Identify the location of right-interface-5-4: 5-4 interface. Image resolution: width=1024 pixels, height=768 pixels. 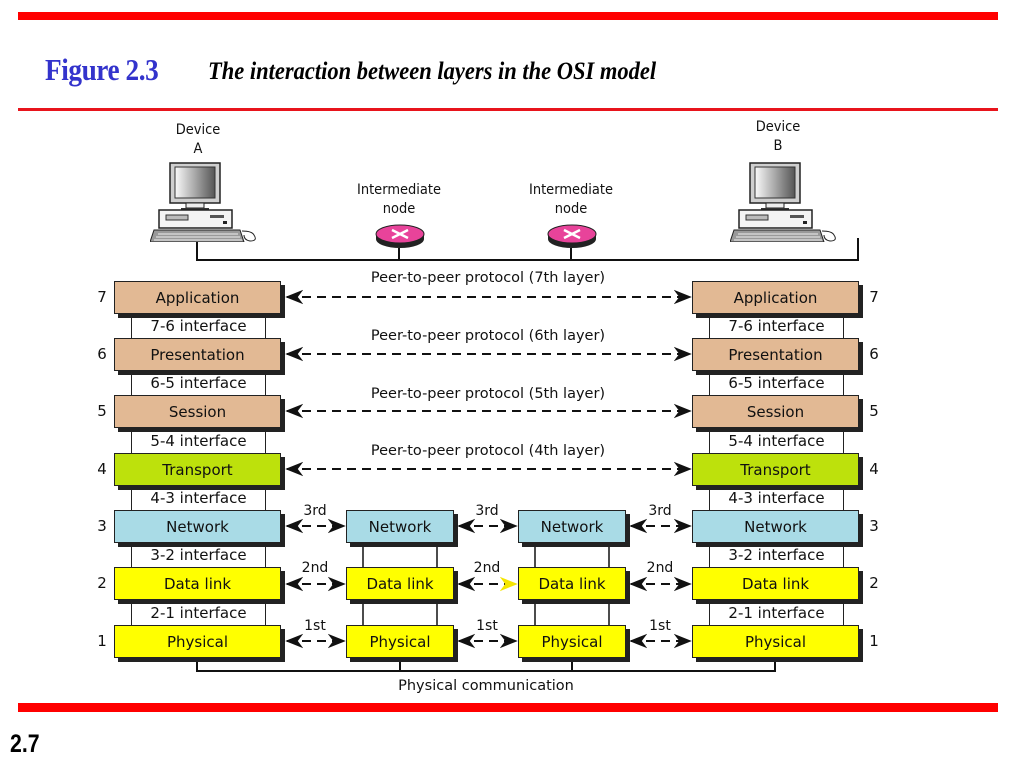
(776, 440).